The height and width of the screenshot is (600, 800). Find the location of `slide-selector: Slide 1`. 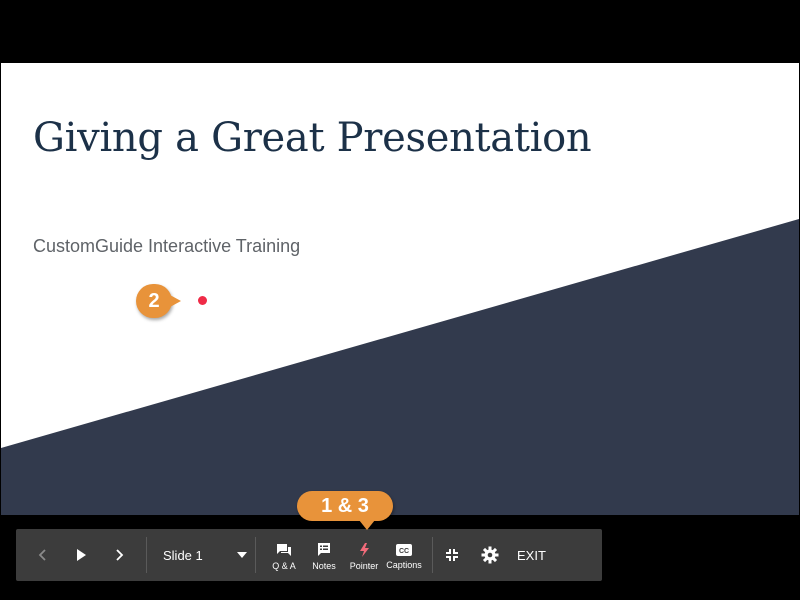

slide-selector: Slide 1 is located at coordinates (197, 555).